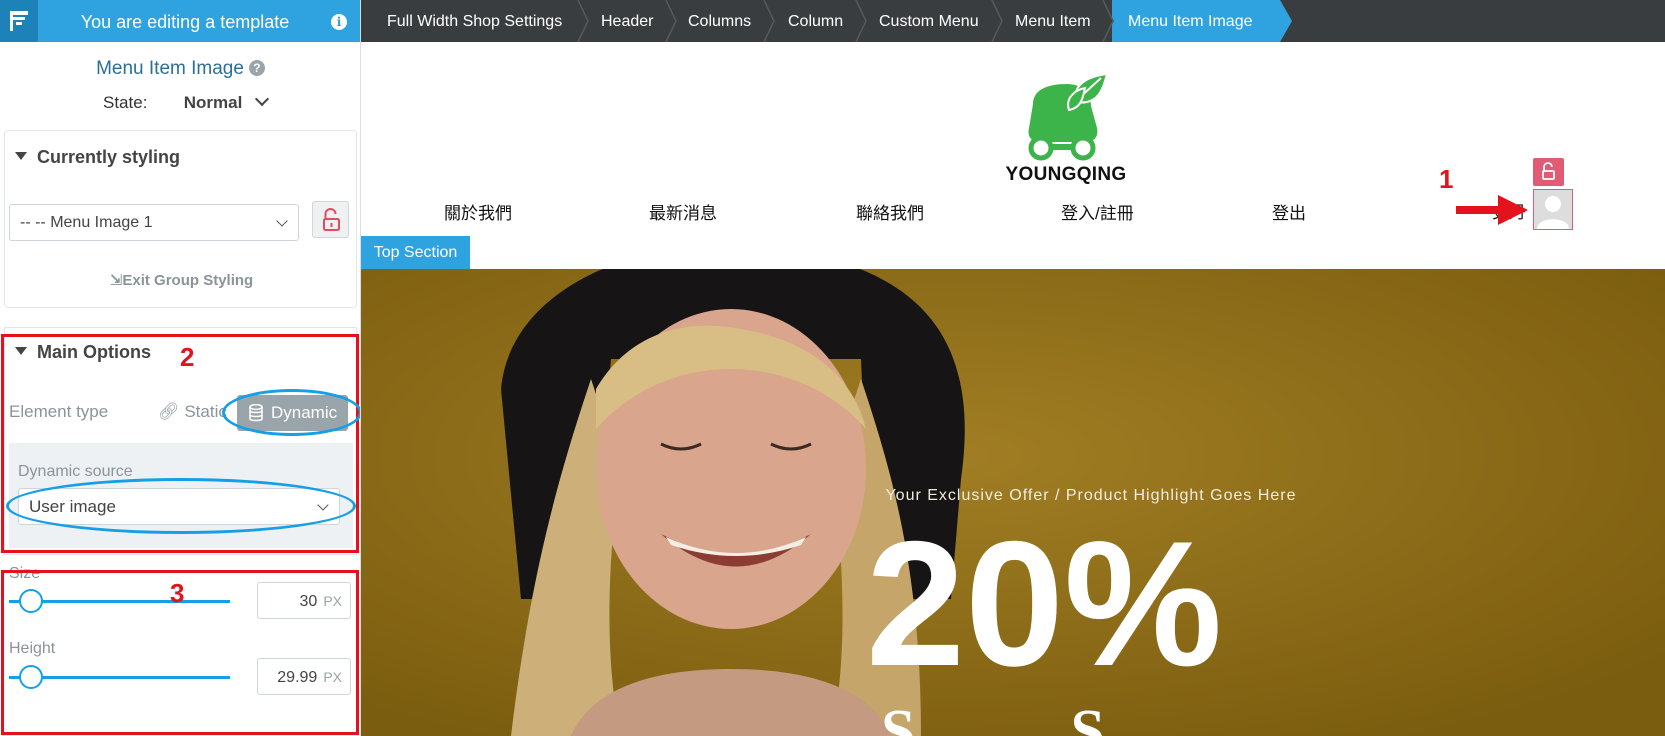 This screenshot has width=1665, height=736. I want to click on size-value: 30, so click(308, 601).